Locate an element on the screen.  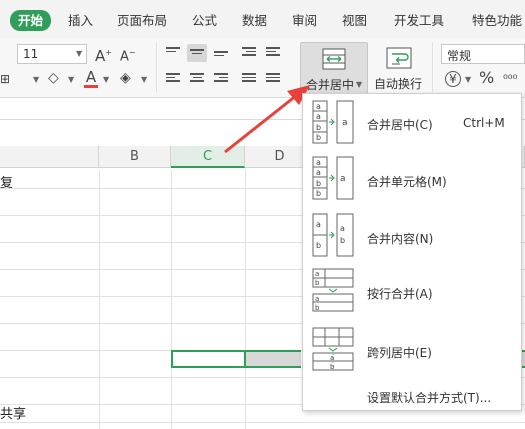
percent-icon: % is located at coordinates (486, 78).